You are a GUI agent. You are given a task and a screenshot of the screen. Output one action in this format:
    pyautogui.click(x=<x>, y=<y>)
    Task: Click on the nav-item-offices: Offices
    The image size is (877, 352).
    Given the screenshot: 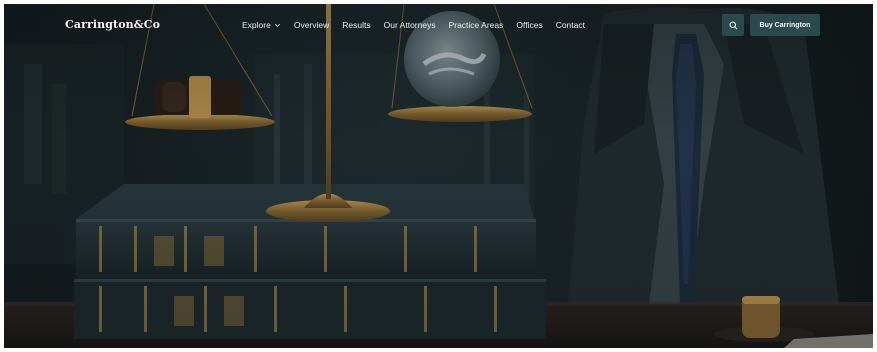 What is the action you would take?
    pyautogui.click(x=529, y=25)
    